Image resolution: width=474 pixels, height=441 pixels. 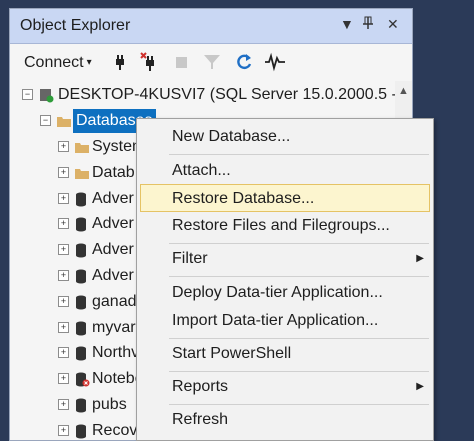 I want to click on menu-item-refresh: Refresh, so click(x=285, y=420).